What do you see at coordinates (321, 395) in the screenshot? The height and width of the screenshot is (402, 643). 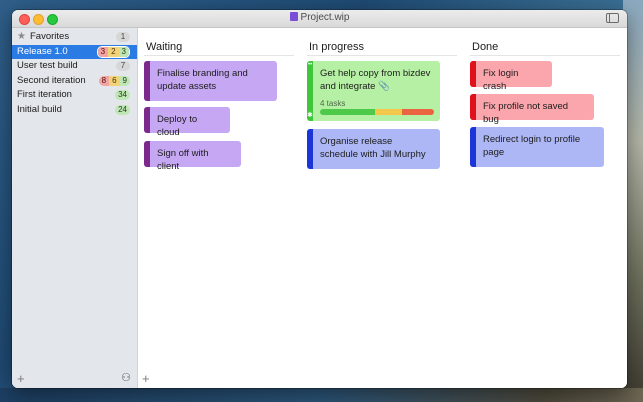 I see `desktop-background-bottom` at bounding box center [321, 395].